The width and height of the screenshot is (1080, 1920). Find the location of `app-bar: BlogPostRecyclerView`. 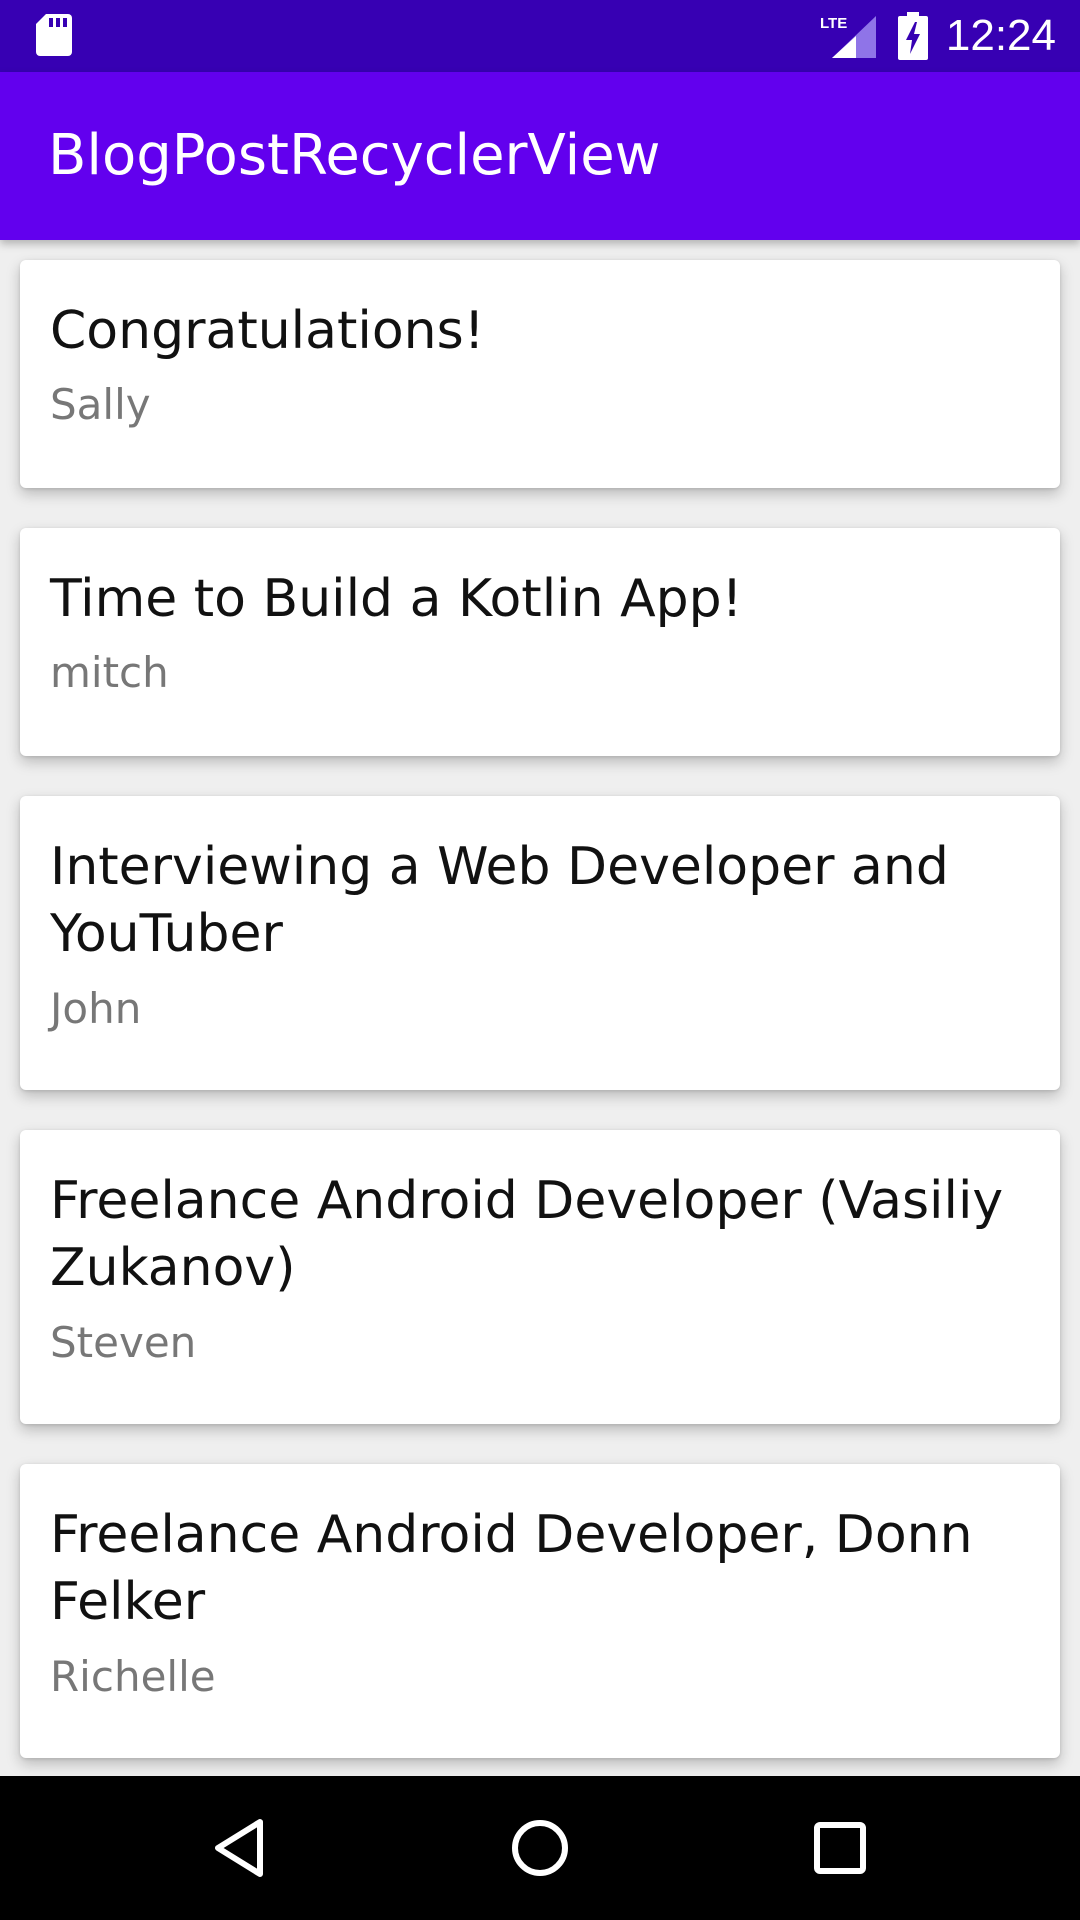

app-bar: BlogPostRecyclerView is located at coordinates (540, 156).